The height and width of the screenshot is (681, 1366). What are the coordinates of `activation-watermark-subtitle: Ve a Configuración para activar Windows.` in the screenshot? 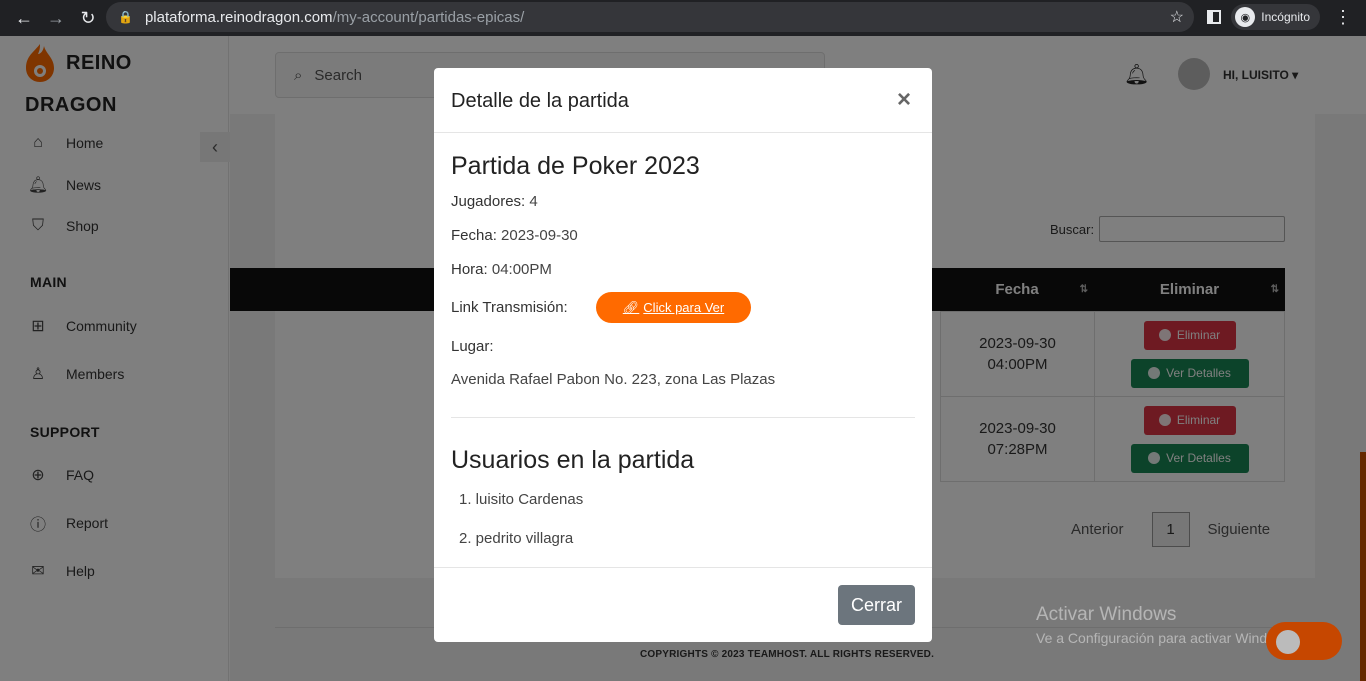 It's located at (1166, 638).